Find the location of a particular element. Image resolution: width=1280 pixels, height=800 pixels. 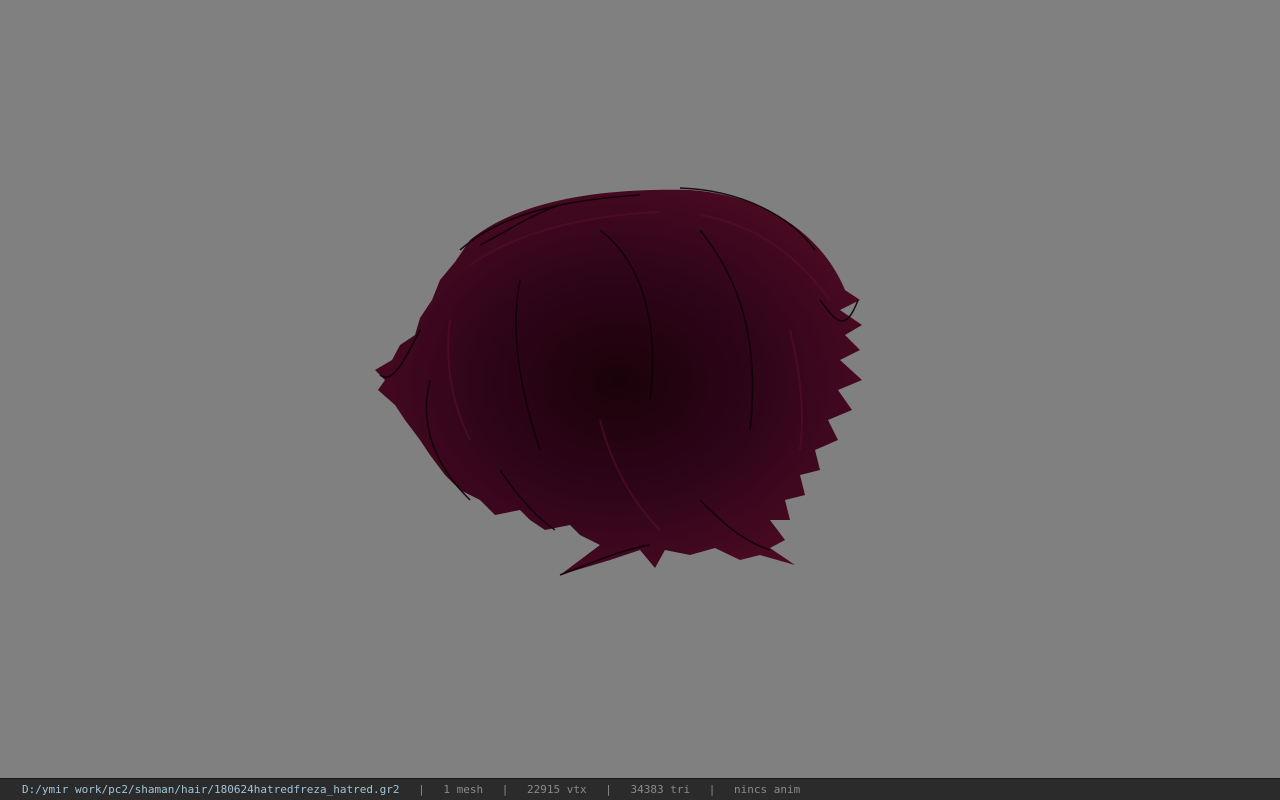

mesh-count: 1 mesh is located at coordinates (463, 789).